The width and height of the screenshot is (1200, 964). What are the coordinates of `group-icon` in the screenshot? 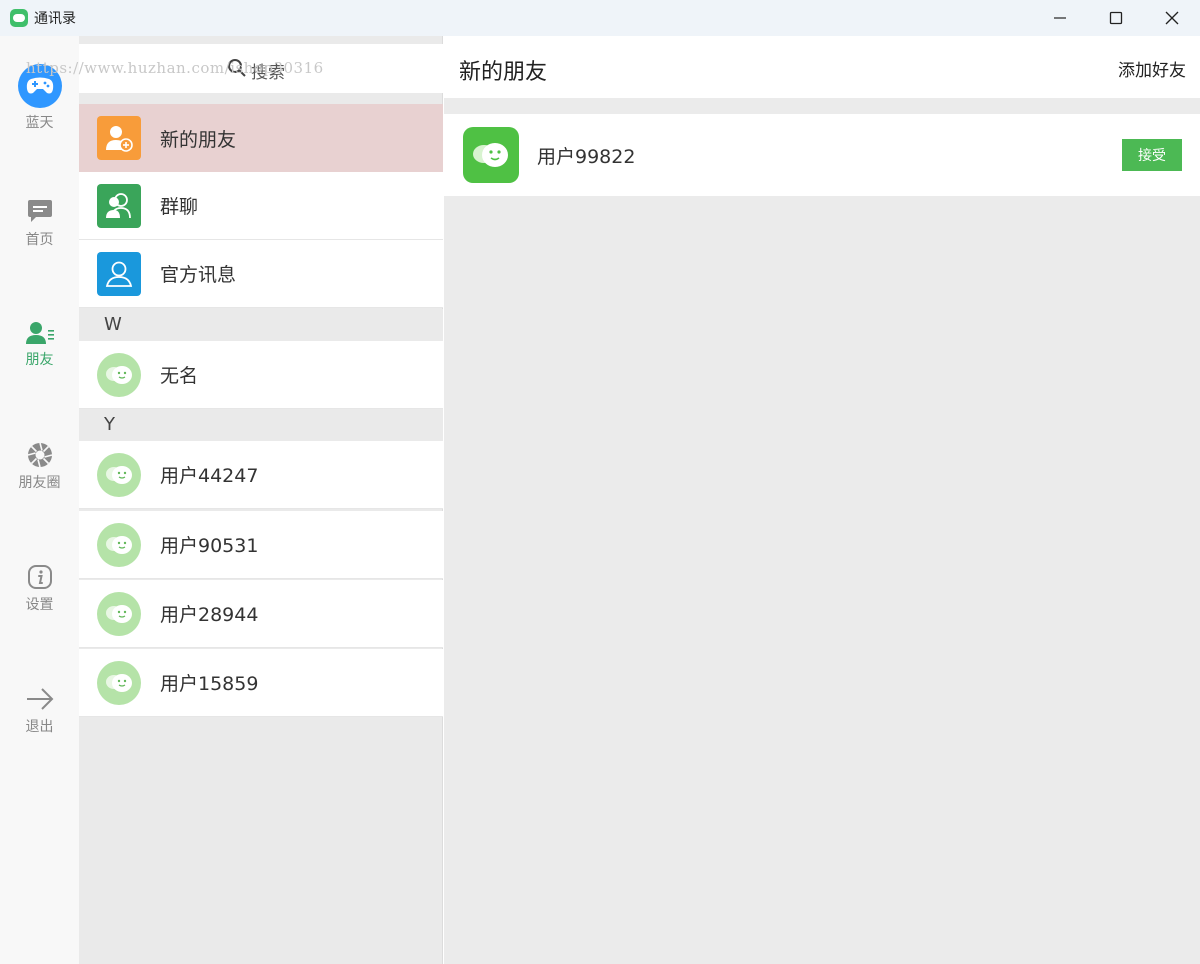 It's located at (119, 205).